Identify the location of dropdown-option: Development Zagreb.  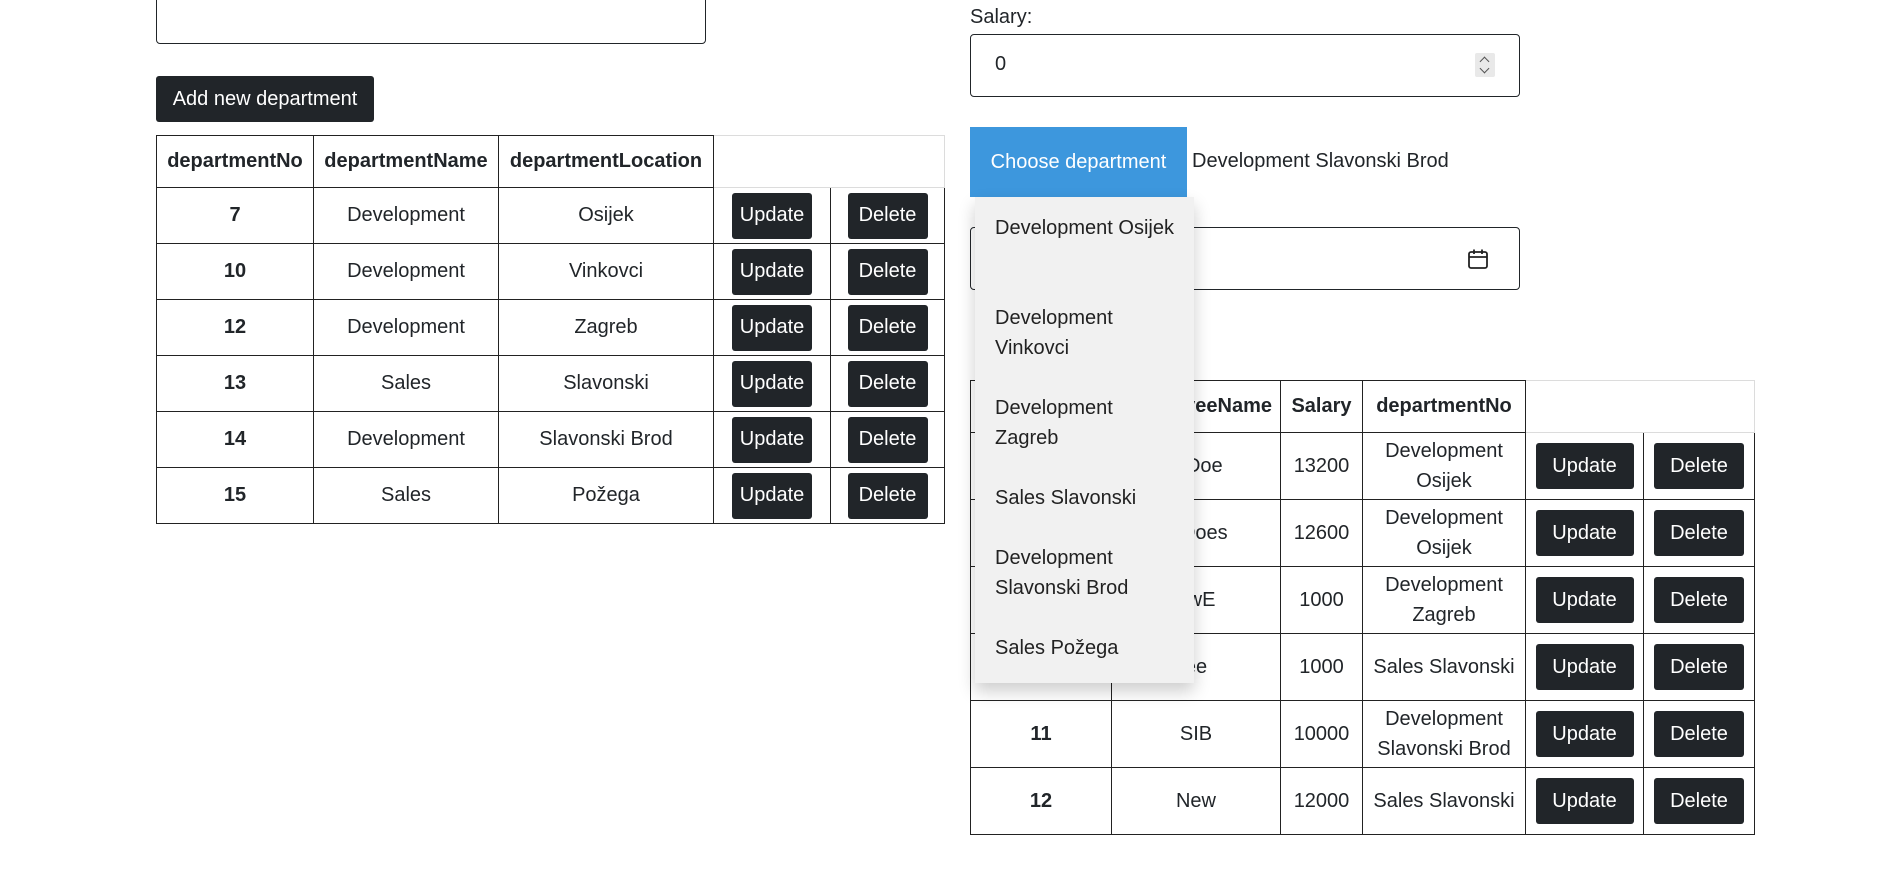
(1087, 423).